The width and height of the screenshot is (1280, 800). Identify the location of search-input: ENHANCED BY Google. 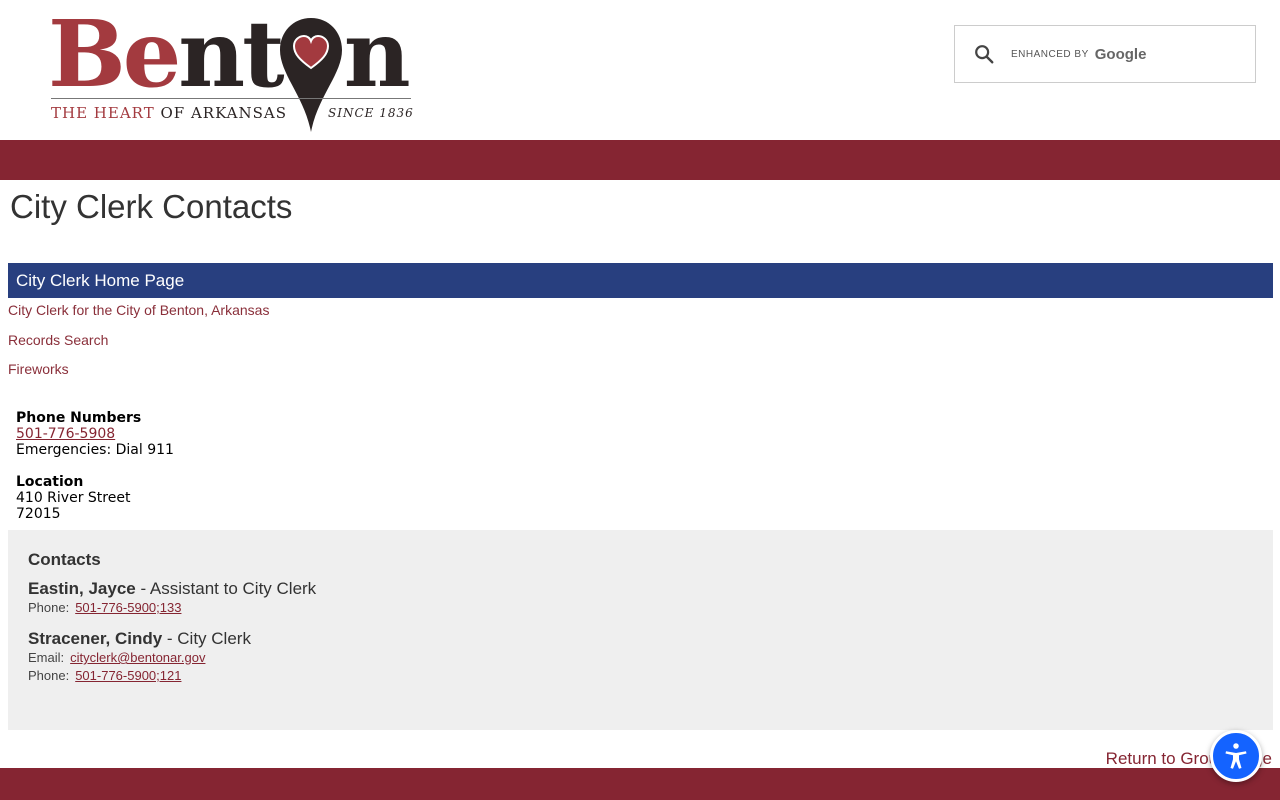
(1105, 54).